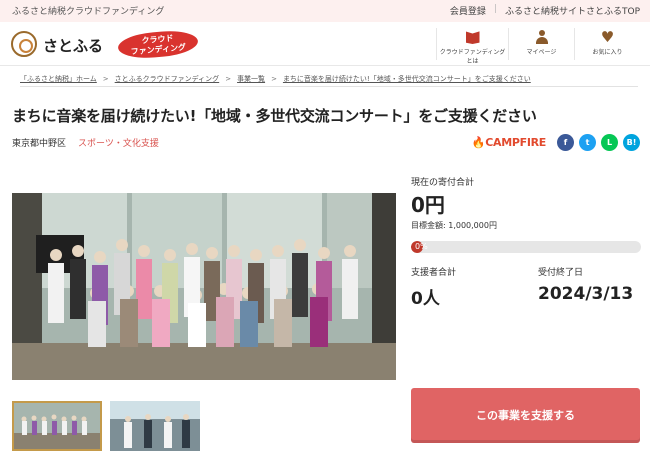 The width and height of the screenshot is (650, 459). What do you see at coordinates (472, 46) in the screenshot?
I see `nav-about-crowdfunding: クラウドファンディングとは` at bounding box center [472, 46].